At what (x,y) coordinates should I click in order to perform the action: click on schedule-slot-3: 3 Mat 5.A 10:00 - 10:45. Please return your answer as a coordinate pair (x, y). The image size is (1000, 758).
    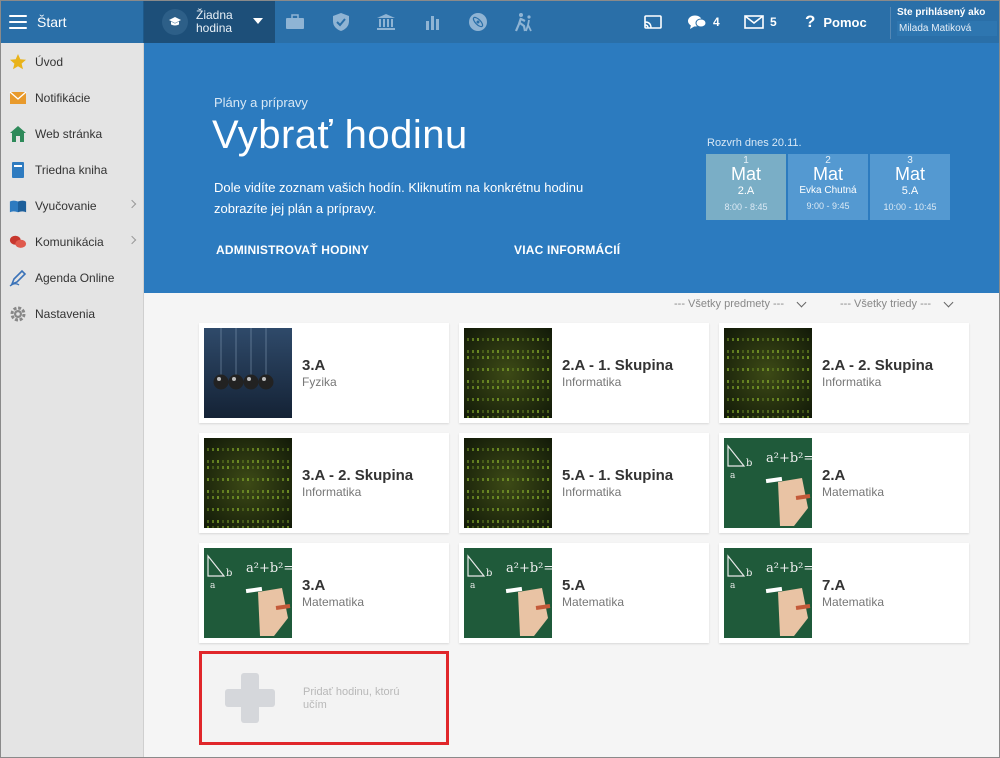
    Looking at the image, I should click on (910, 187).